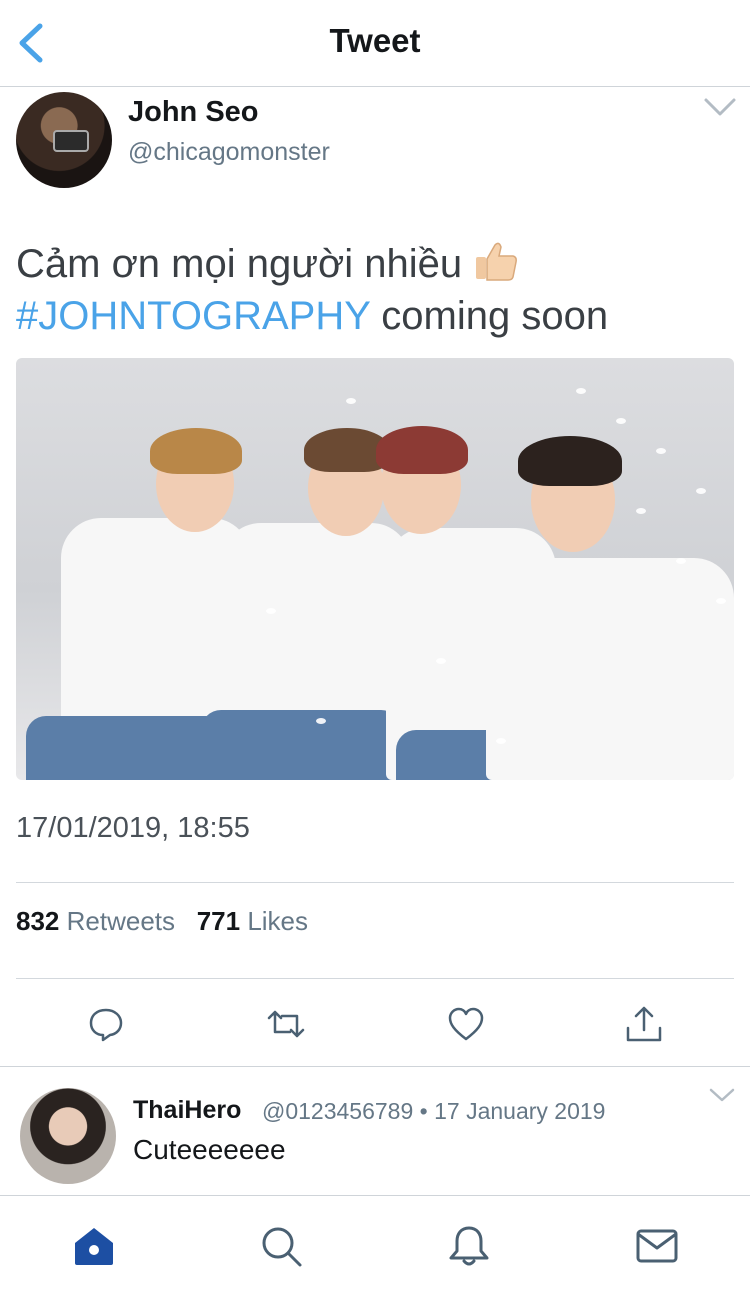 The width and height of the screenshot is (750, 1292). Describe the element at coordinates (657, 1246) in the screenshot. I see `messages-icon` at that location.